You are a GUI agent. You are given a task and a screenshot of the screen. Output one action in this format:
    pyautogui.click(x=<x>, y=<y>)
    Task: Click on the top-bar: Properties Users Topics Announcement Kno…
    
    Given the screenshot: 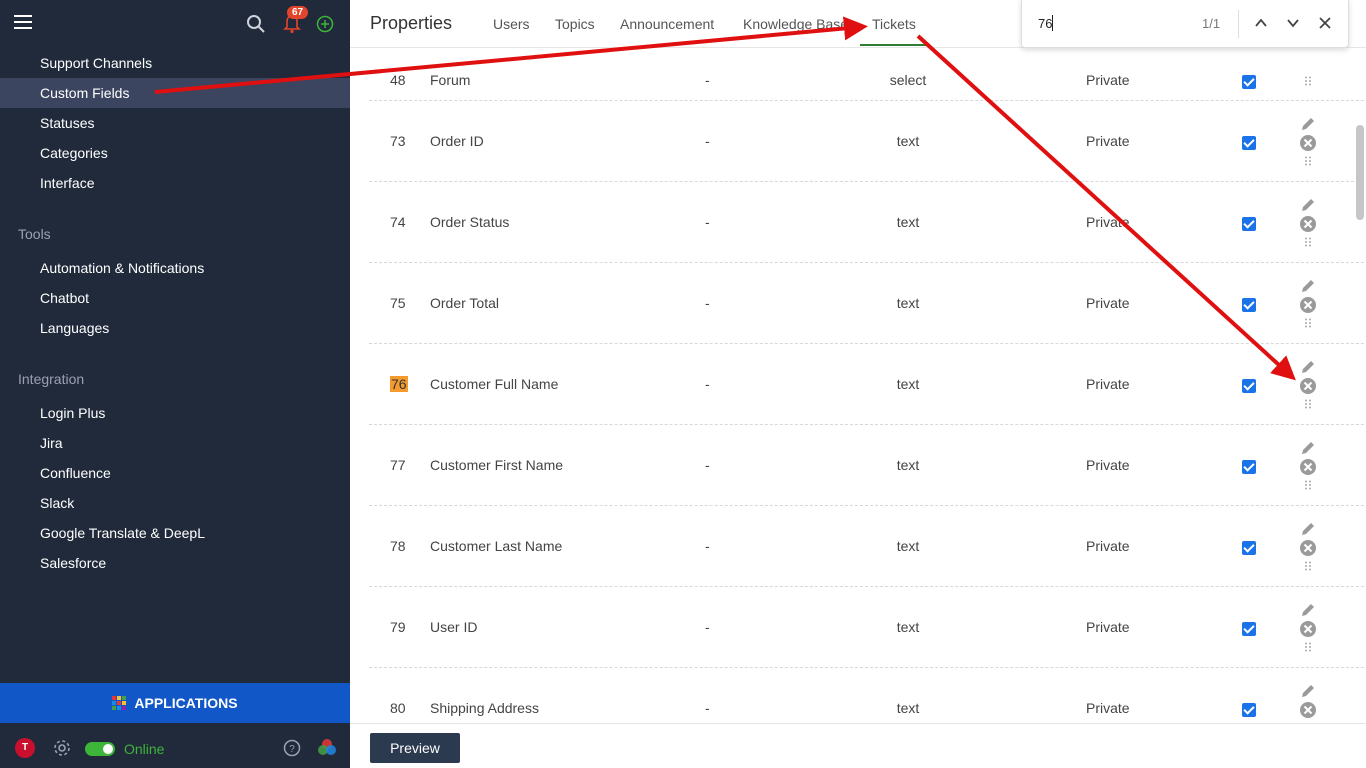 What is the action you would take?
    pyautogui.click(x=858, y=24)
    